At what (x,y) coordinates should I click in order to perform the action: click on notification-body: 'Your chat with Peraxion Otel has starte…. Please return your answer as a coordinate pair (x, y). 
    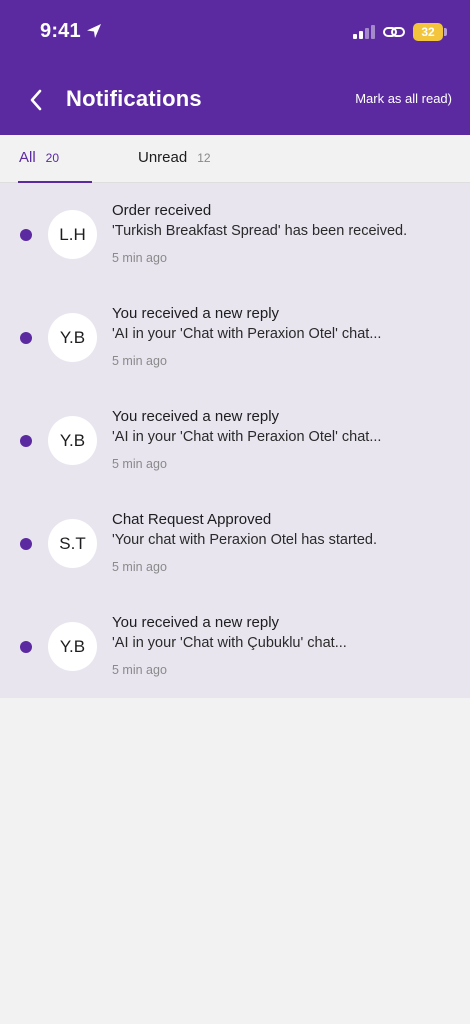
    Looking at the image, I should click on (244, 540).